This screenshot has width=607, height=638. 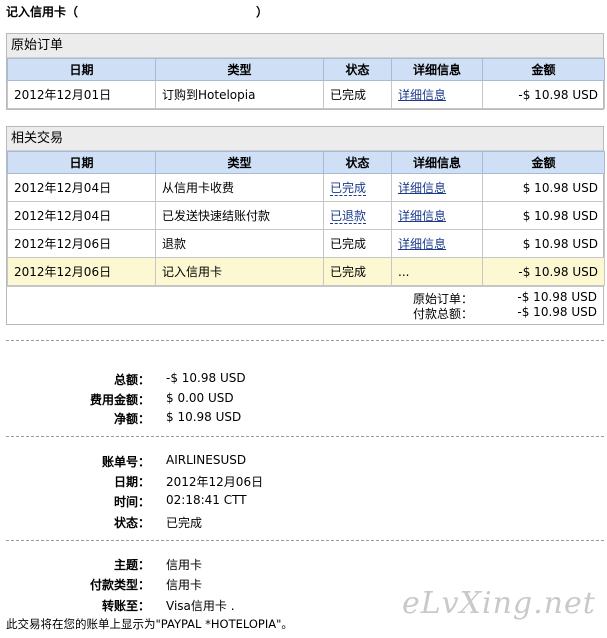 What do you see at coordinates (499, 603) in the screenshot?
I see `watermark: eLvXing.net` at bounding box center [499, 603].